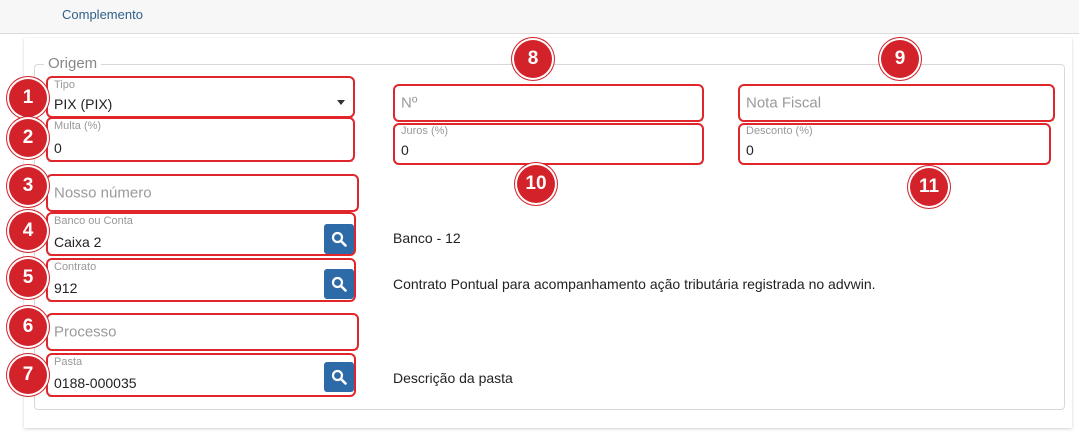 The width and height of the screenshot is (1079, 434). I want to click on badge-6: 6, so click(28, 327).